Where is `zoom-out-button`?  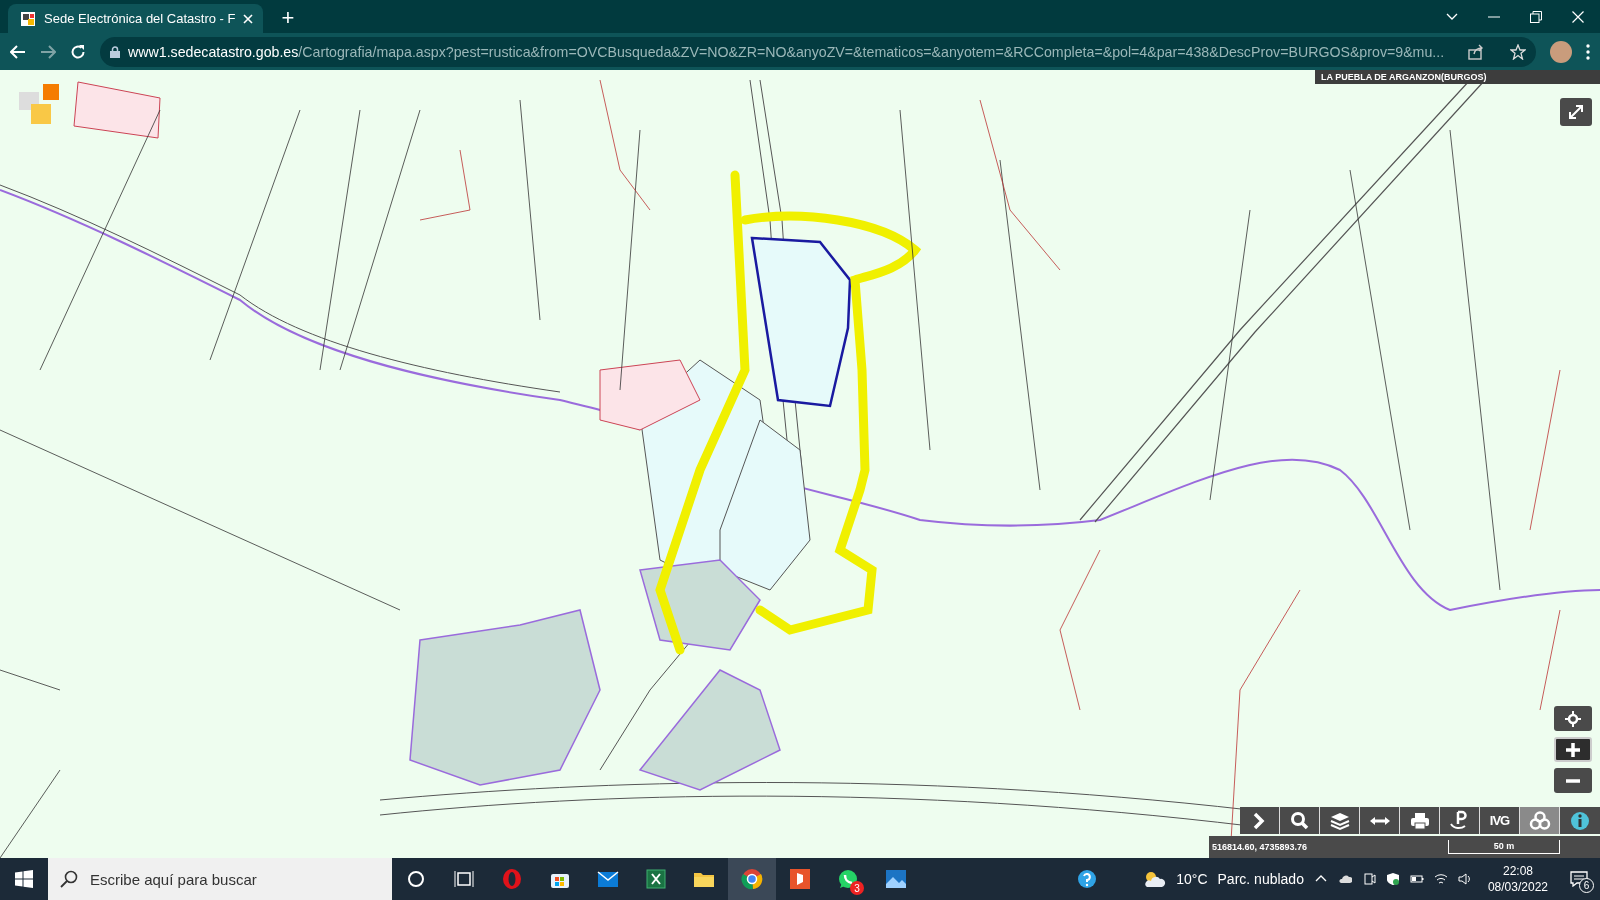 zoom-out-button is located at coordinates (1573, 780).